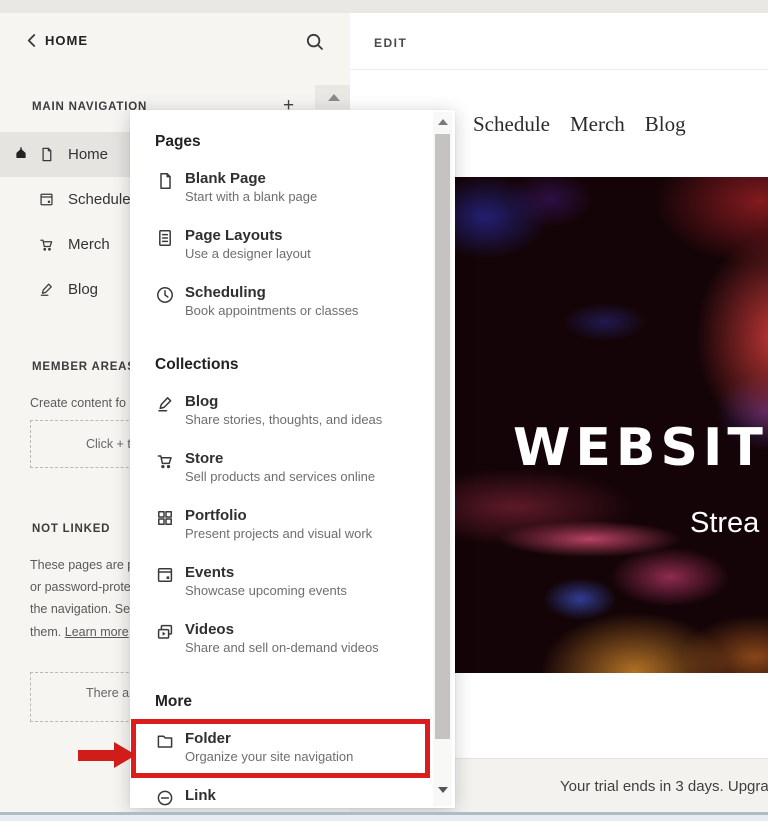 This screenshot has width=768, height=821. Describe the element at coordinates (98, 755) in the screenshot. I see `red-arrow` at that location.